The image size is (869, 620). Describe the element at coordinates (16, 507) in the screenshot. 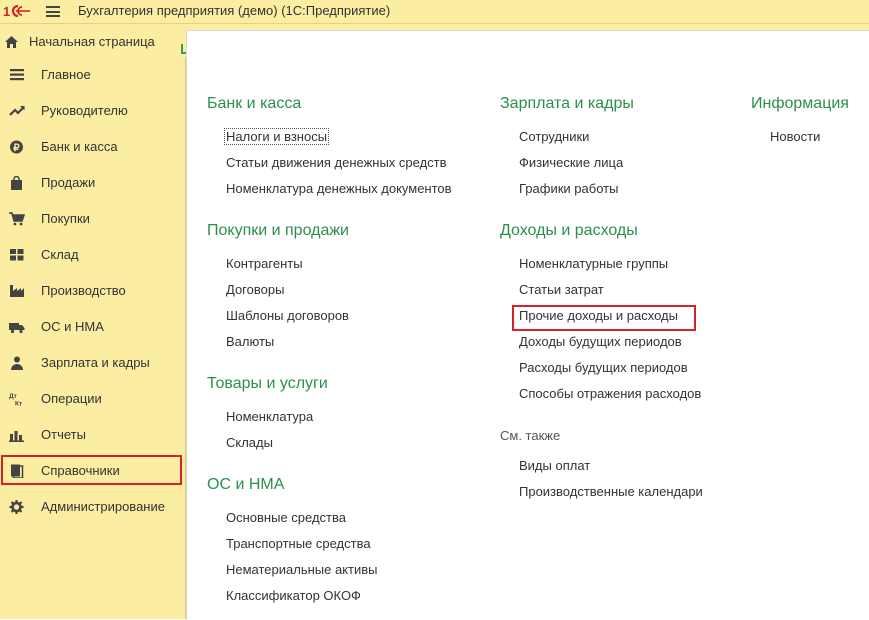

I see `gear-icon` at that location.